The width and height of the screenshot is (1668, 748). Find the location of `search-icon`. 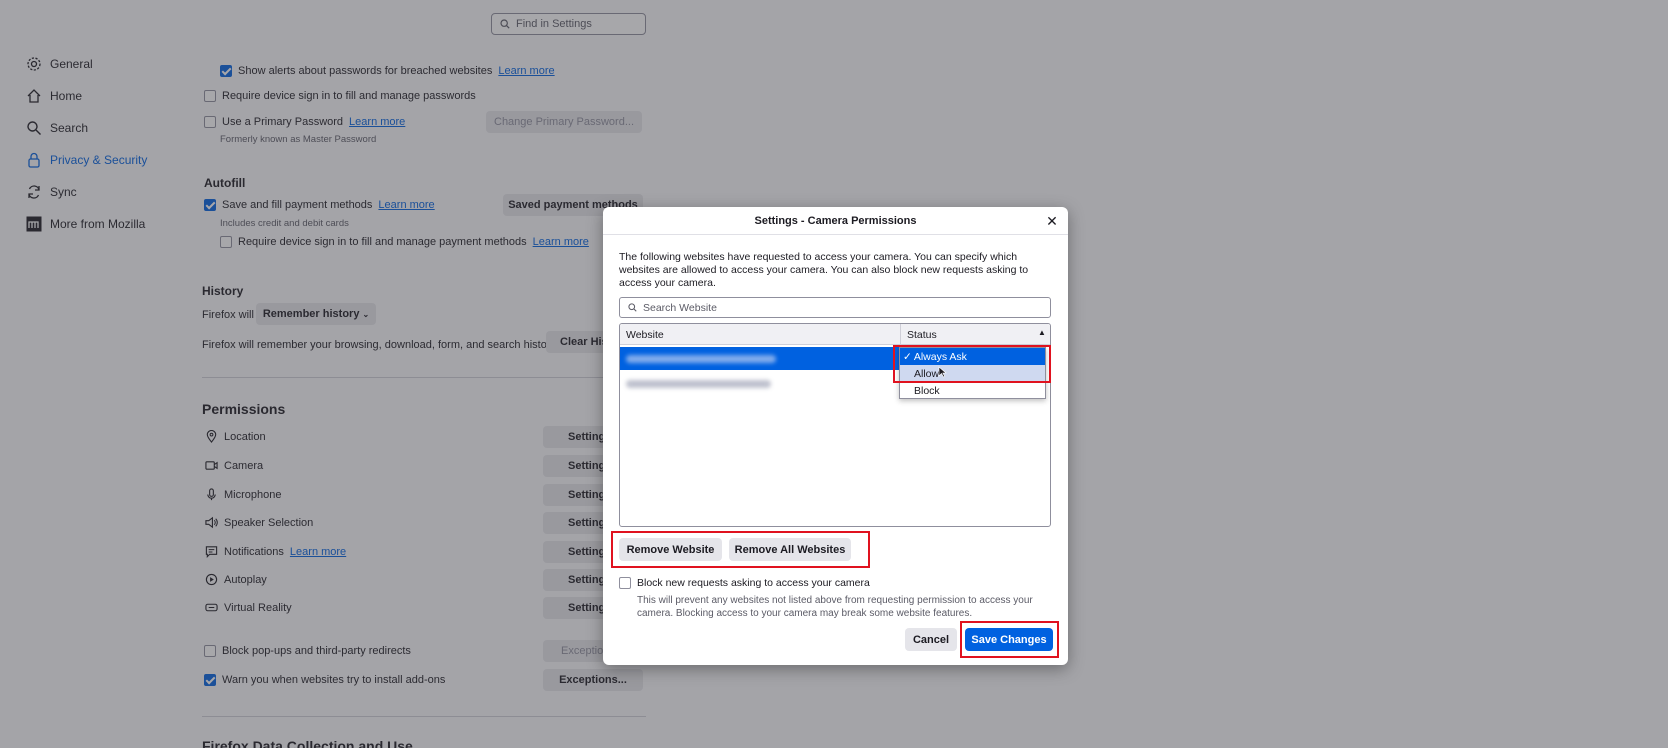

search-icon is located at coordinates (632, 307).